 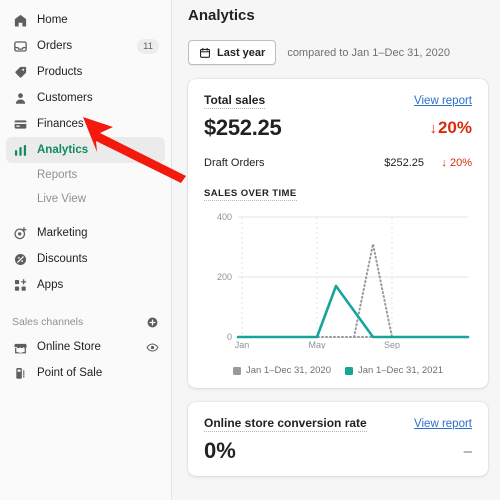 I want to click on date-range-button: Last year, so click(x=232, y=52).